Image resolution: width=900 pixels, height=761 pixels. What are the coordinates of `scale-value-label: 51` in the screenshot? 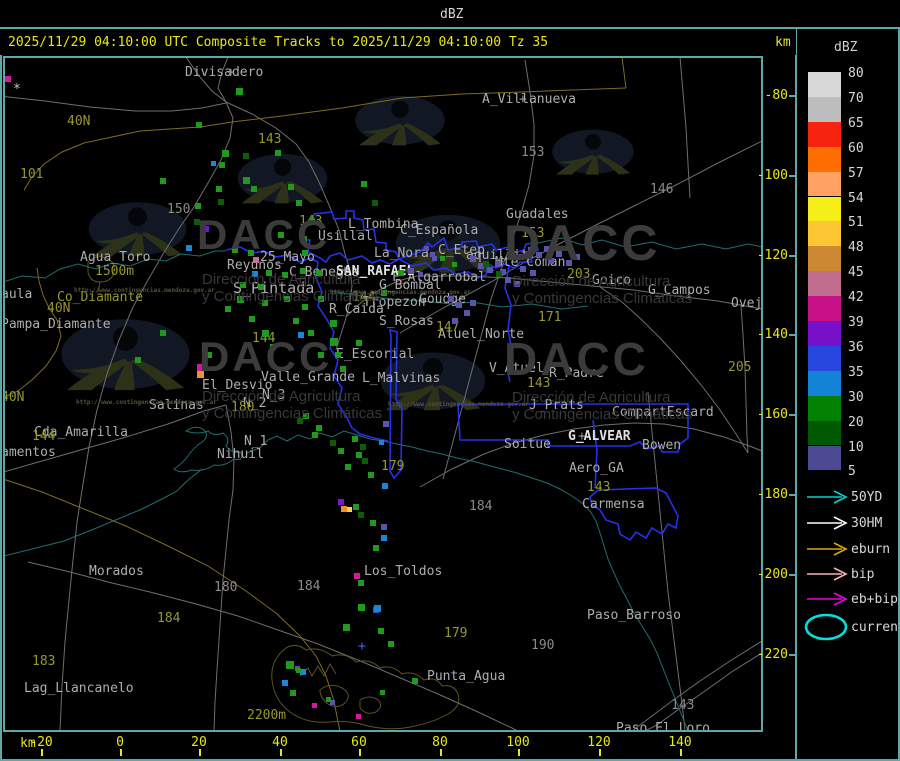 It's located at (856, 223).